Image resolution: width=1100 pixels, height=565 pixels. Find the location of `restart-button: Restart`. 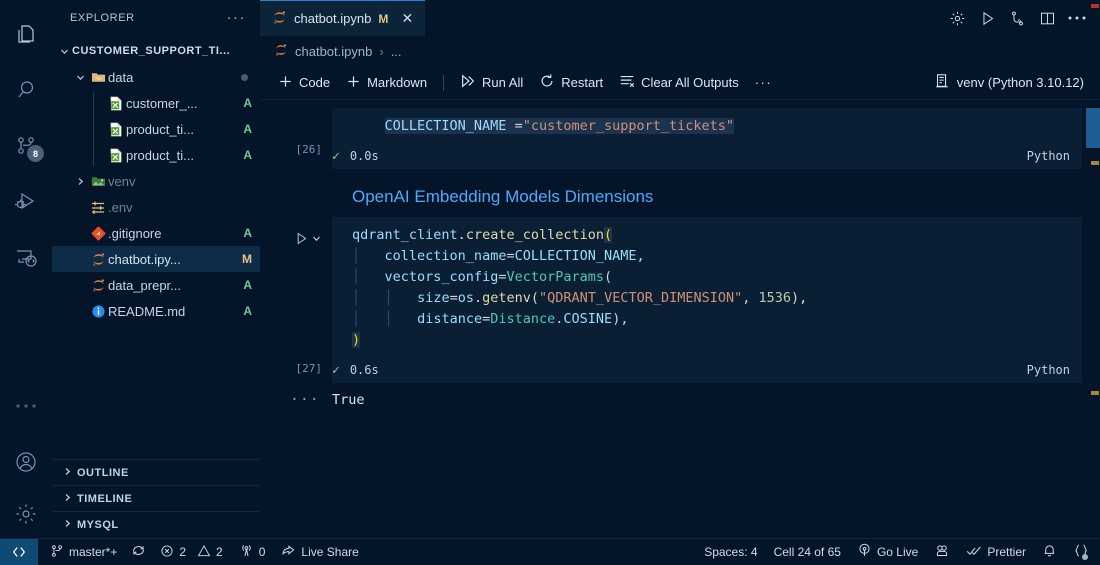

restart-button: Restart is located at coordinates (571, 83).